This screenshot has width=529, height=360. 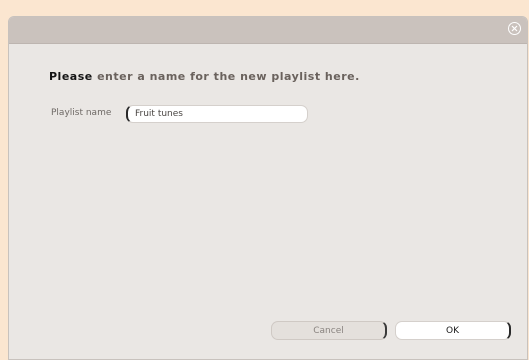 I want to click on close-icon, so click(x=514, y=28).